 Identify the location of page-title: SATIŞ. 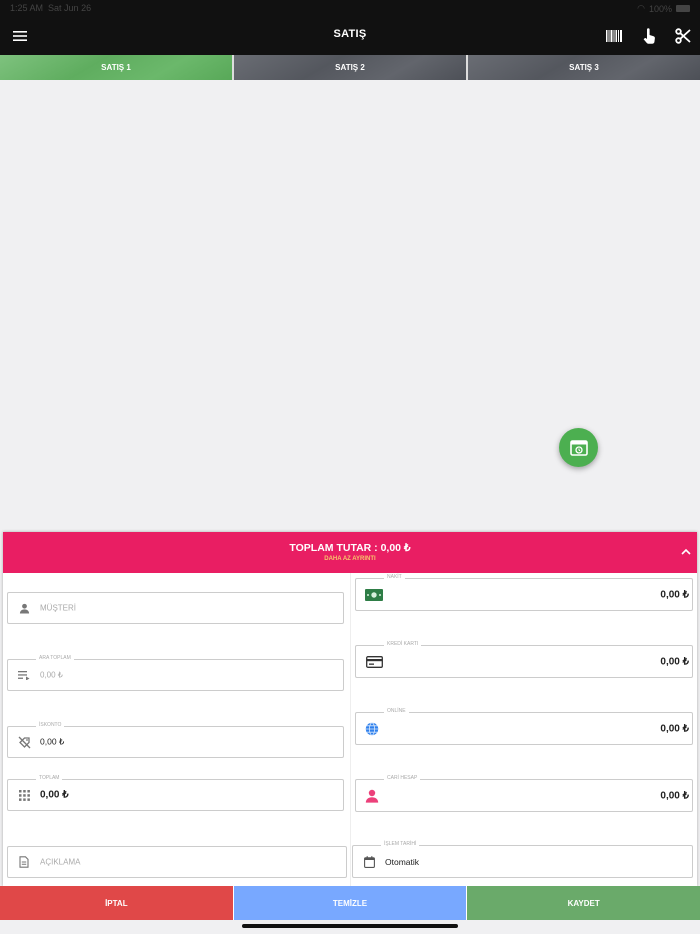
(350, 34).